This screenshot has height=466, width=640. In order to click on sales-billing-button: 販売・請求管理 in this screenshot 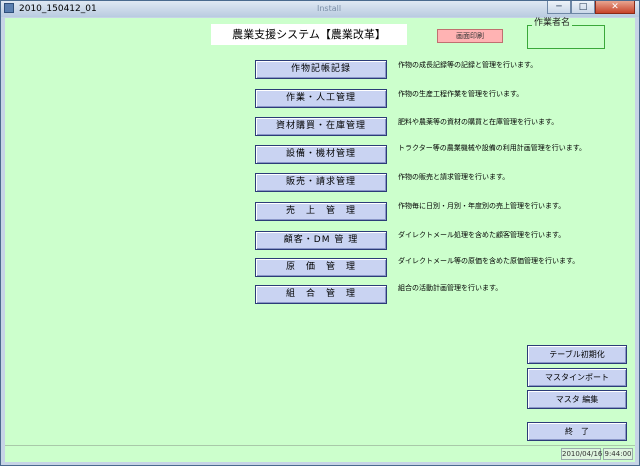, I will do `click(321, 182)`.